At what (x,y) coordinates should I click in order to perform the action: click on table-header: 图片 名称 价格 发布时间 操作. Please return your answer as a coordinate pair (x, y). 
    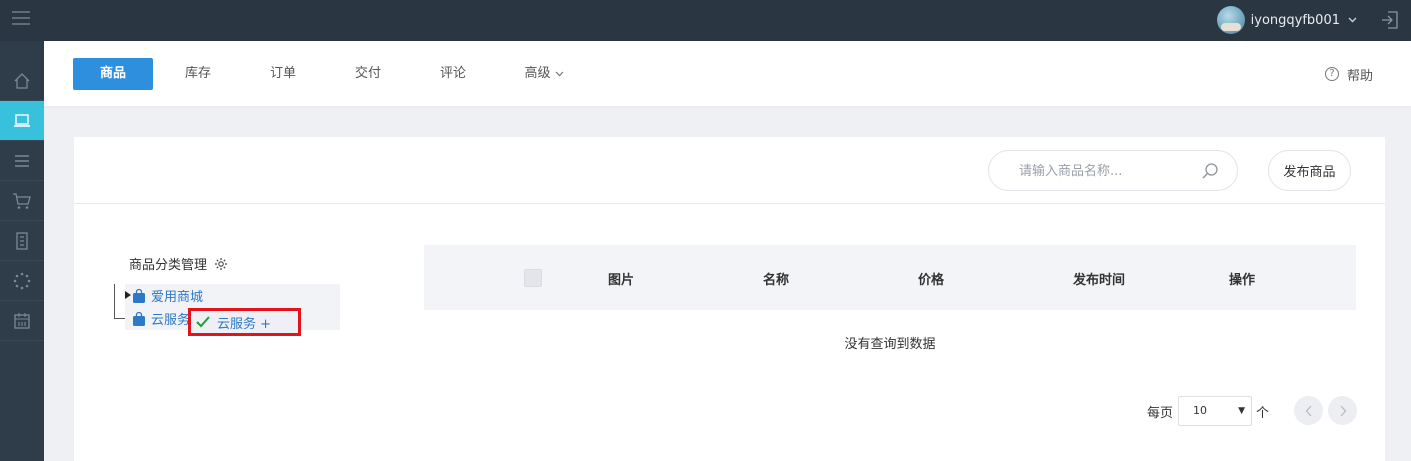
    Looking at the image, I should click on (890, 277).